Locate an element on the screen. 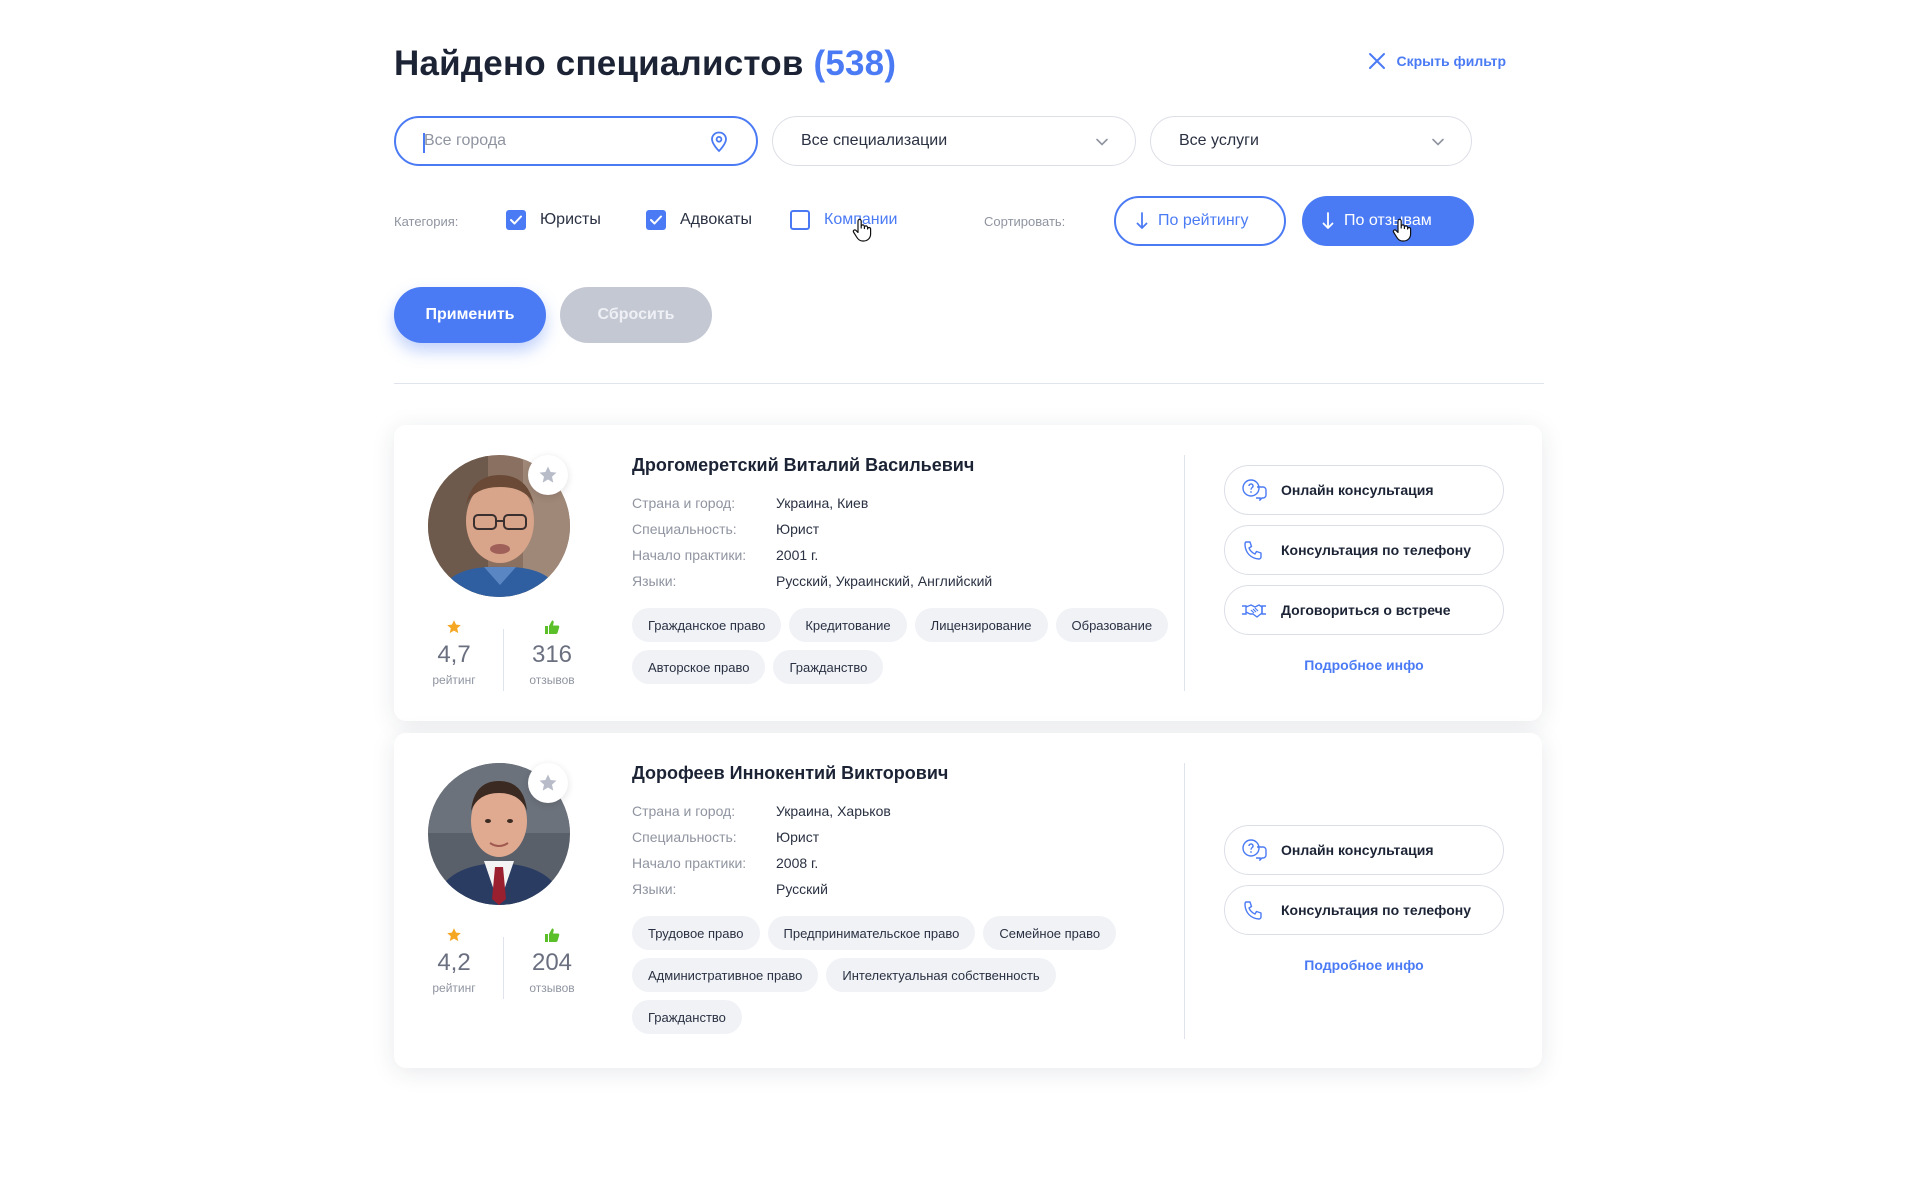  checkbox-unchecked is located at coordinates (800, 220).